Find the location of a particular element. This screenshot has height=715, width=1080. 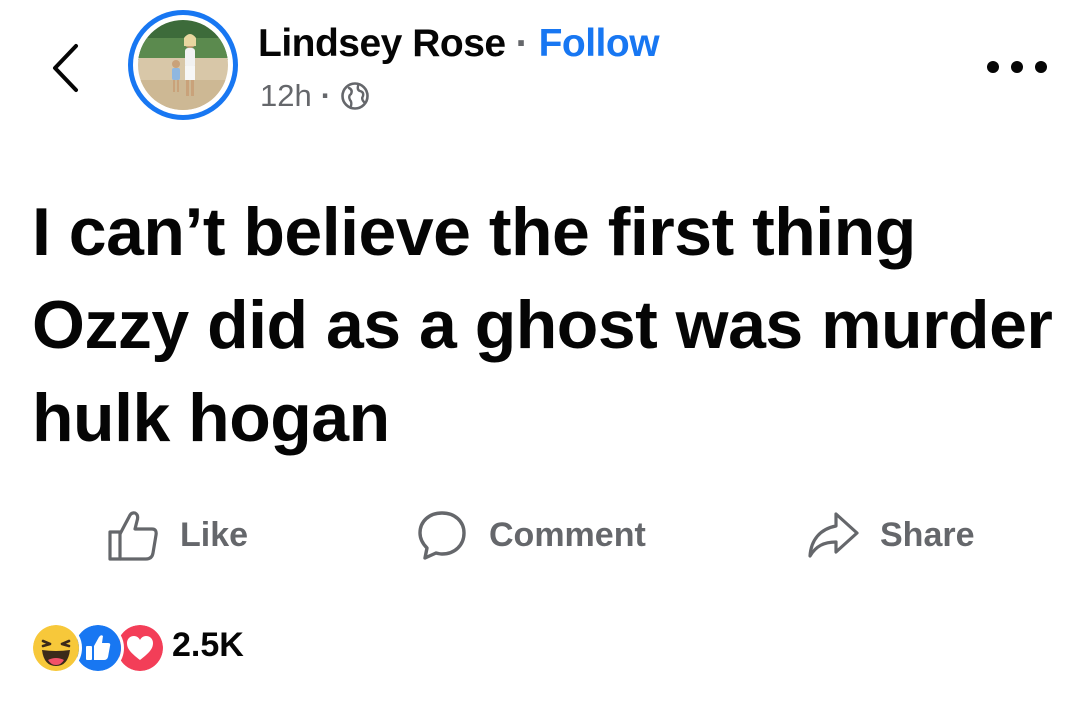

post-actions-bar: Like Comment Share is located at coordinates (540, 535).